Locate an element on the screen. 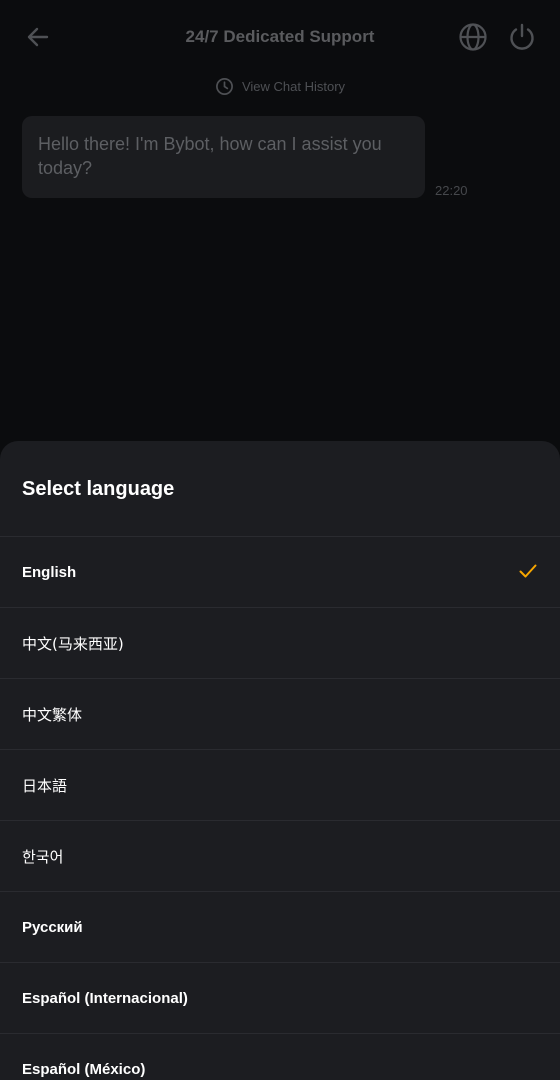 This screenshot has width=560, height=1080. language-label: Español (México) is located at coordinates (84, 1069).